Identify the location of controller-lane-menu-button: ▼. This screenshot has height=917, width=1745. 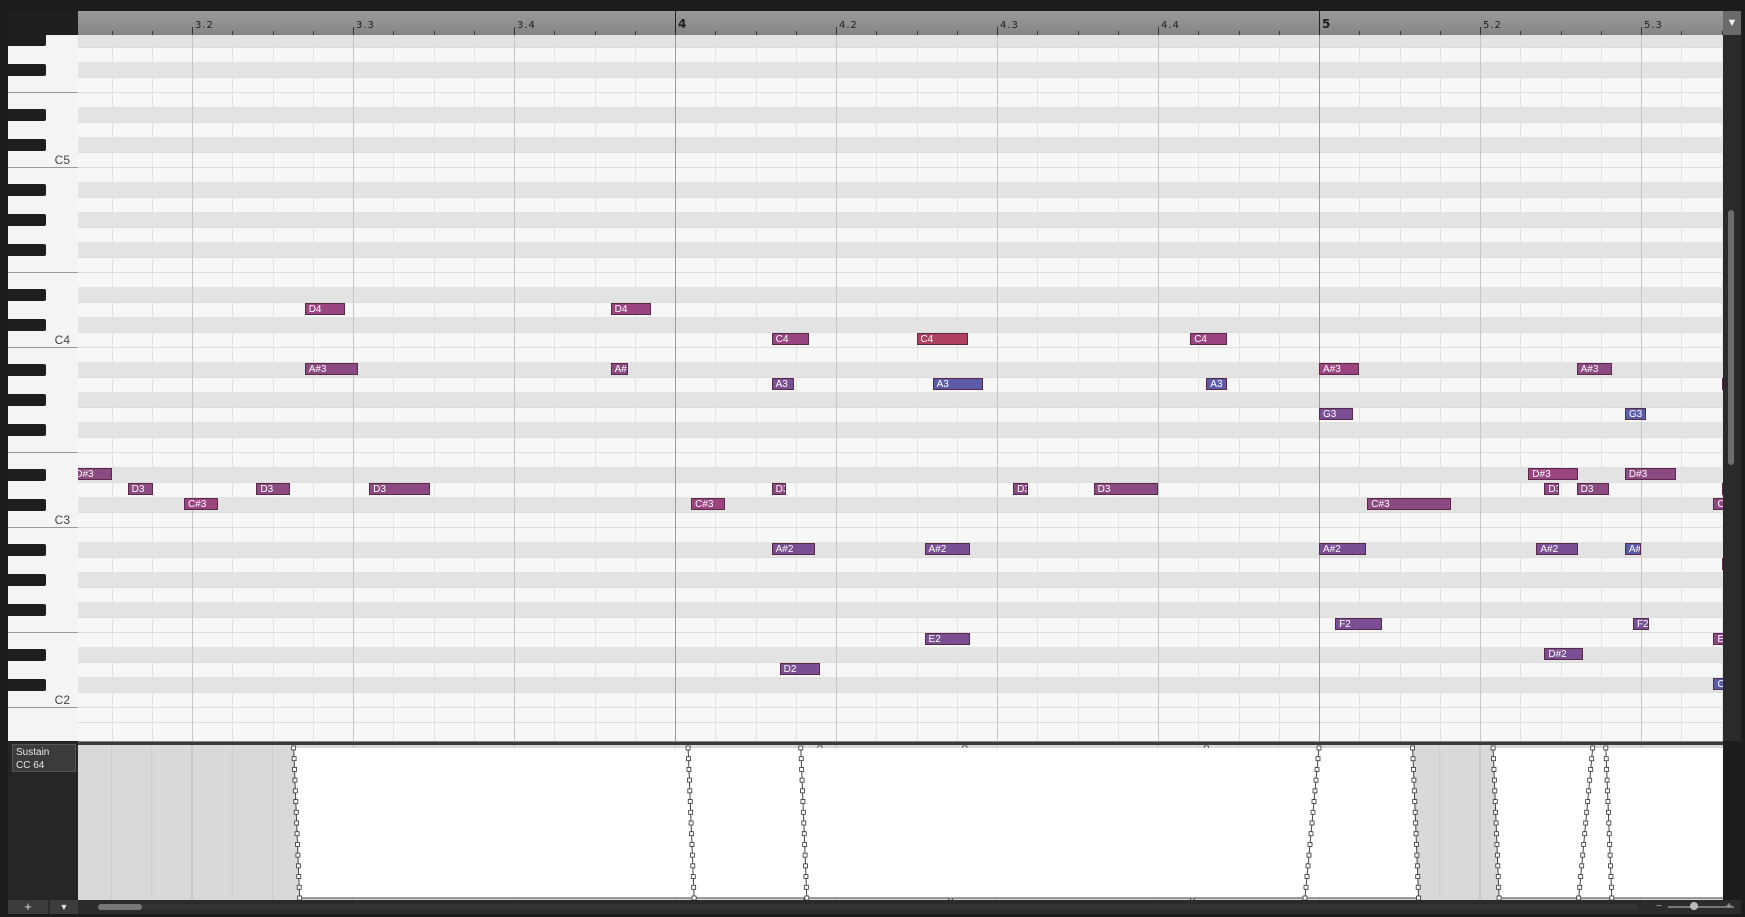
(64, 907).